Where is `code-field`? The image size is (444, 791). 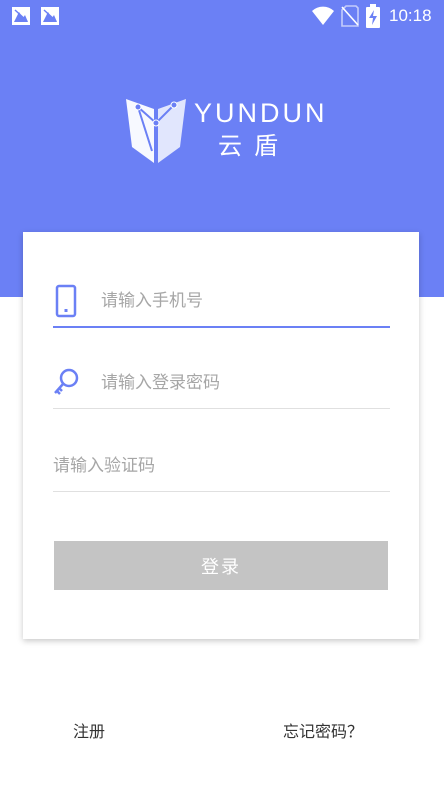
code-field is located at coordinates (221, 467).